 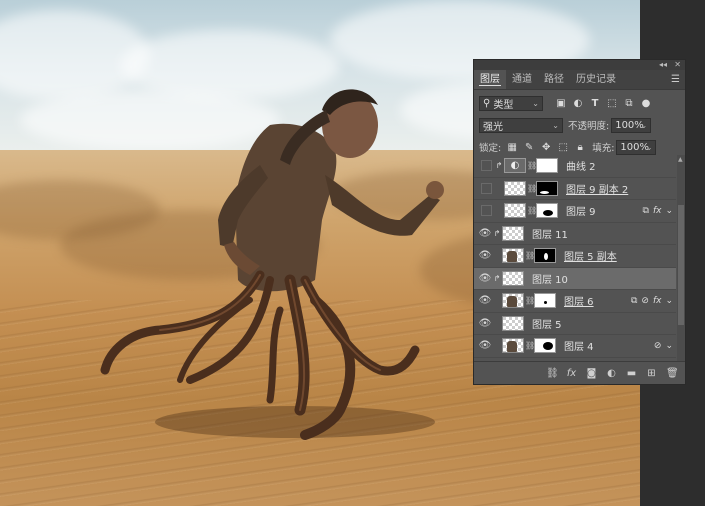 What do you see at coordinates (580, 147) in the screenshot?
I see `lock-all-icon: 🔒︎` at bounding box center [580, 147].